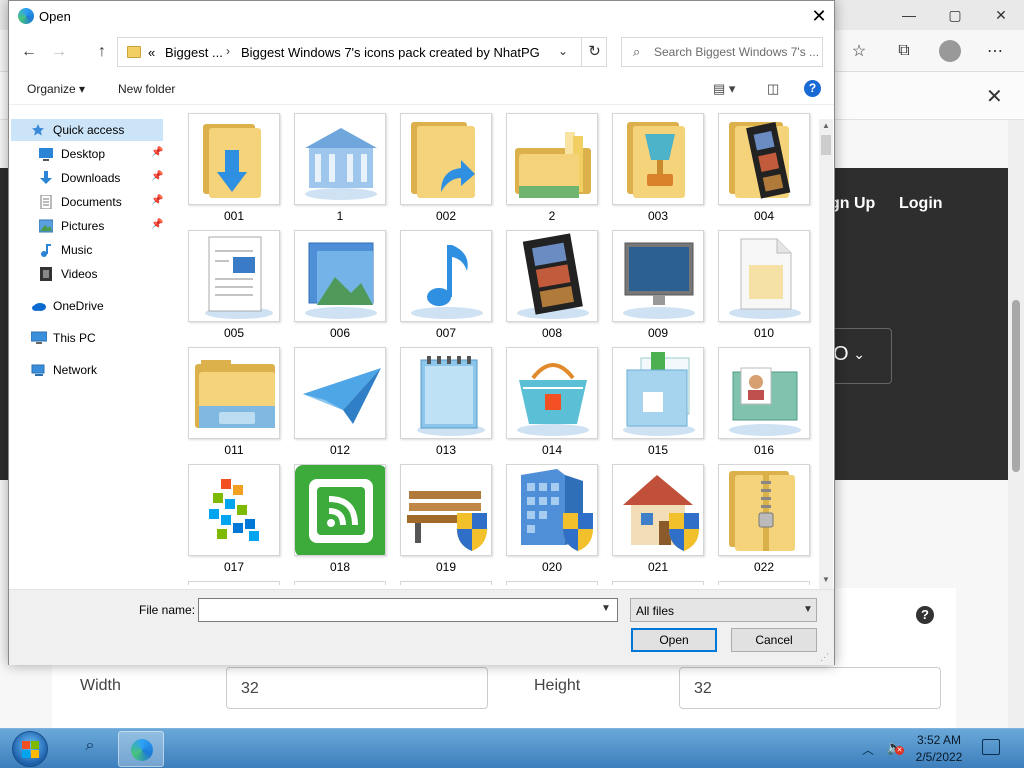 The width and height of the screenshot is (1024, 768). I want to click on preview-pane-icon: ◫, so click(773, 89).